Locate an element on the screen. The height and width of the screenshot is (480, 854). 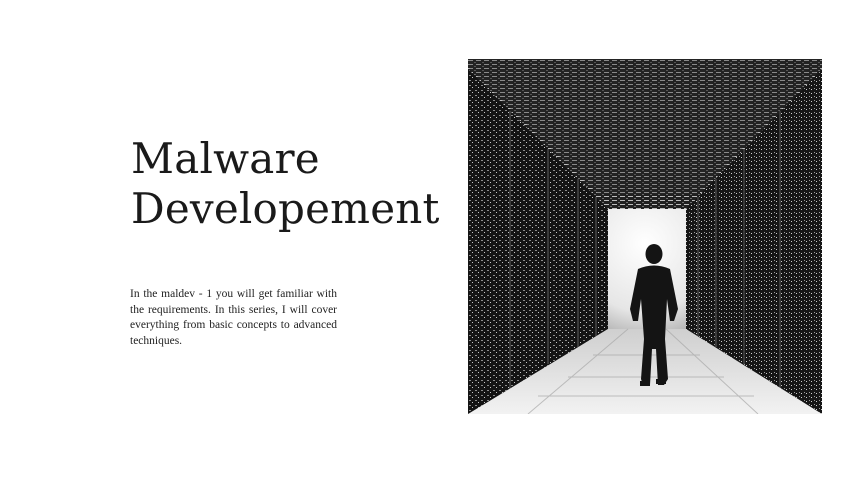
slide-title: Malware Developement is located at coordinates (285, 184).